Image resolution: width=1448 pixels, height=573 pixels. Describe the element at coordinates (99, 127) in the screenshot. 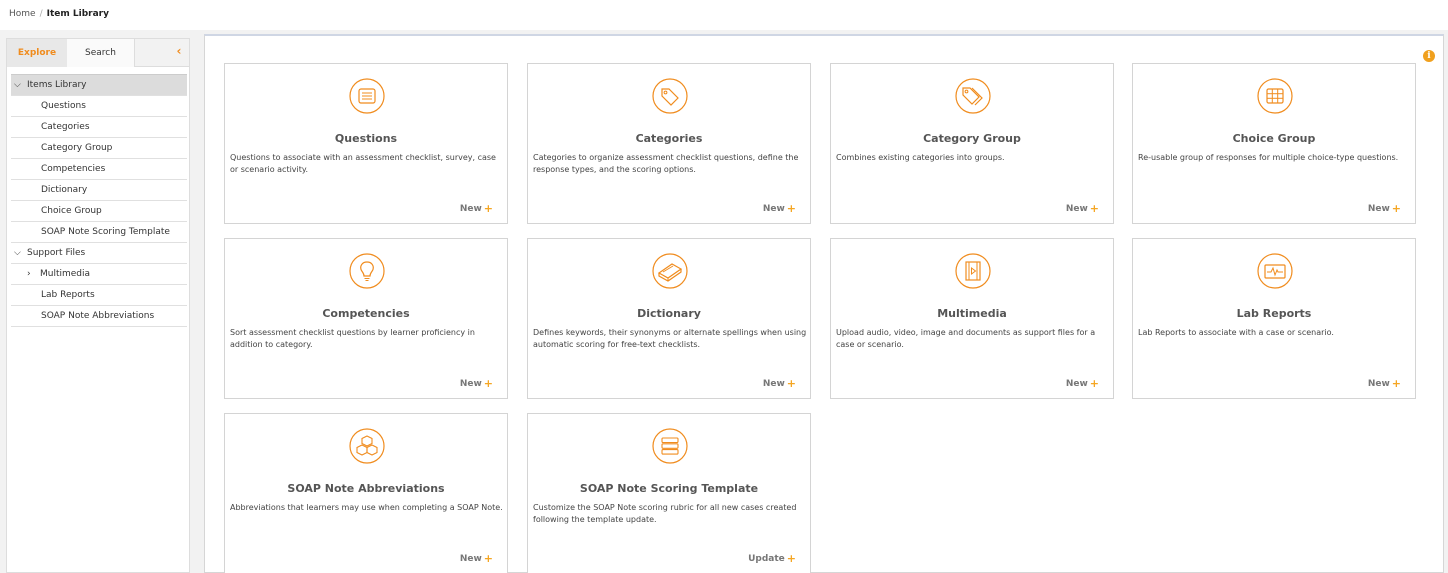

I see `tree-item-categories: Categories` at that location.